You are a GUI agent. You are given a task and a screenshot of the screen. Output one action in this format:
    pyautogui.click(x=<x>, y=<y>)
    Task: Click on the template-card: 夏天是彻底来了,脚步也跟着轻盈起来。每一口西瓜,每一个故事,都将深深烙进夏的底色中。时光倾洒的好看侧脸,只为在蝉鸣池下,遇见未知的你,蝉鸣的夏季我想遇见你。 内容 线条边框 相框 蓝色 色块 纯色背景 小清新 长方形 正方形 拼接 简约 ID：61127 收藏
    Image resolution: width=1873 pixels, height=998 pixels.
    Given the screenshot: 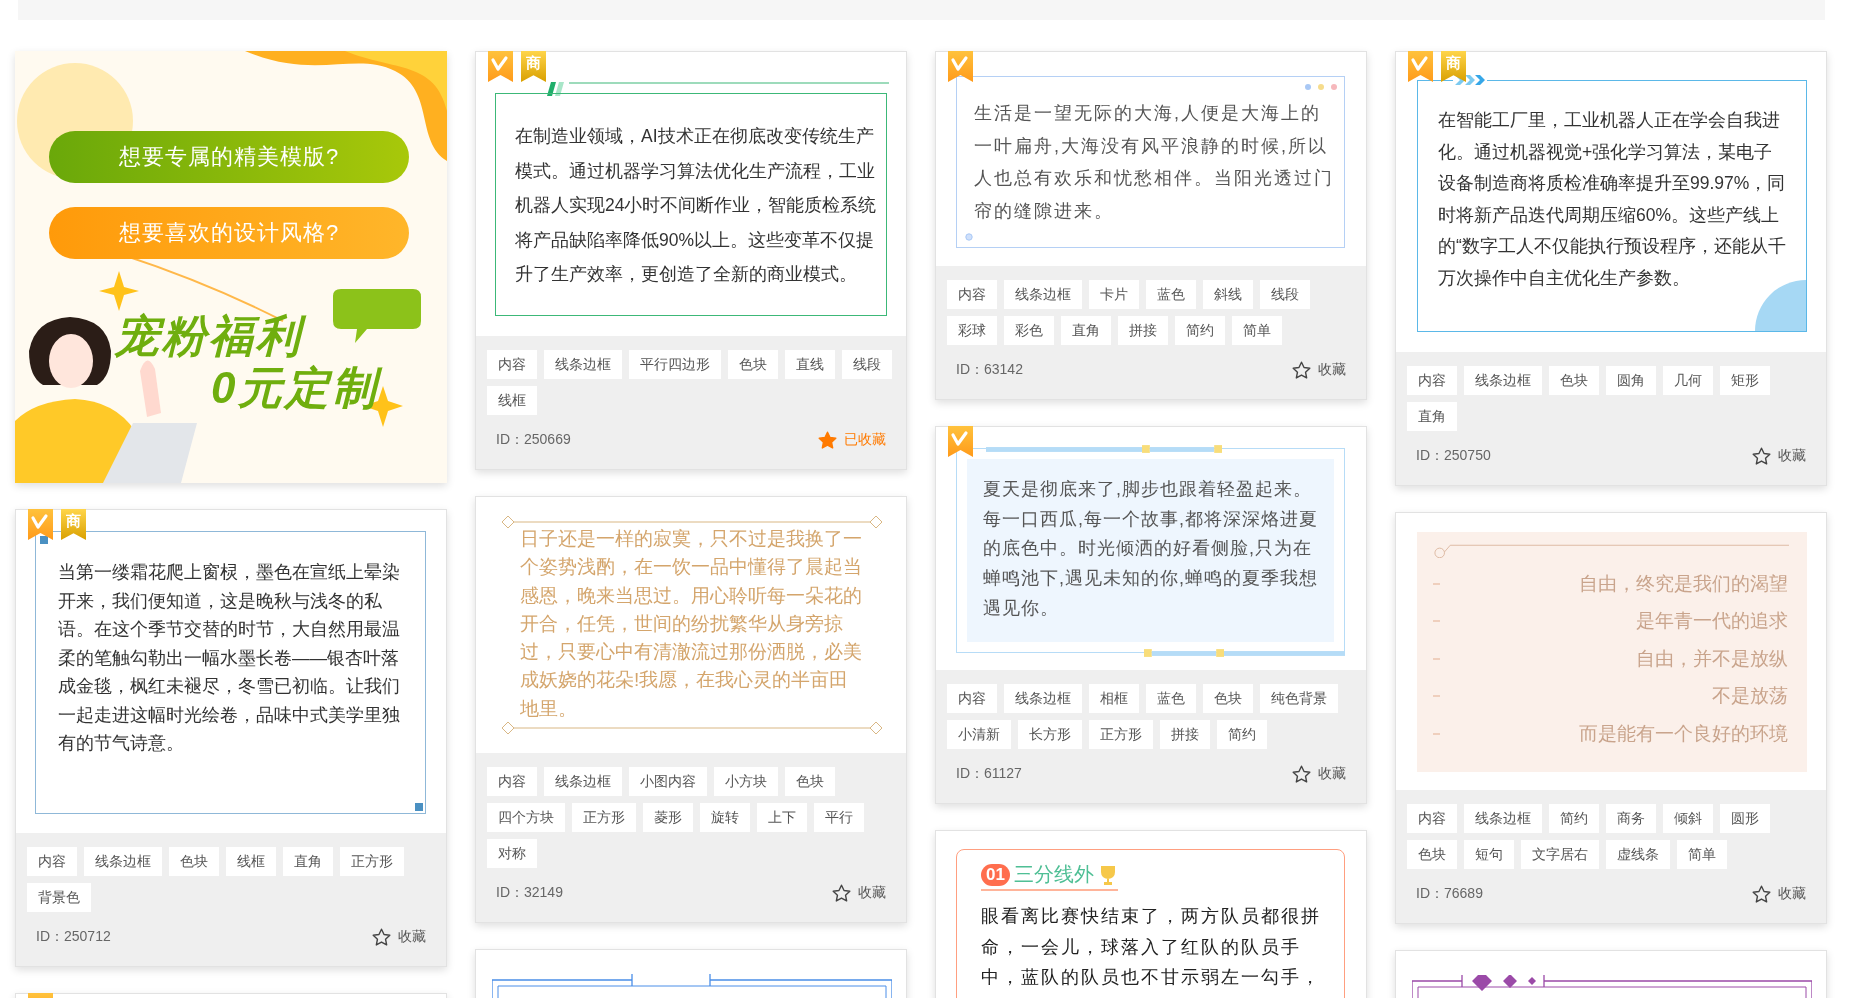 What is the action you would take?
    pyautogui.click(x=1151, y=615)
    